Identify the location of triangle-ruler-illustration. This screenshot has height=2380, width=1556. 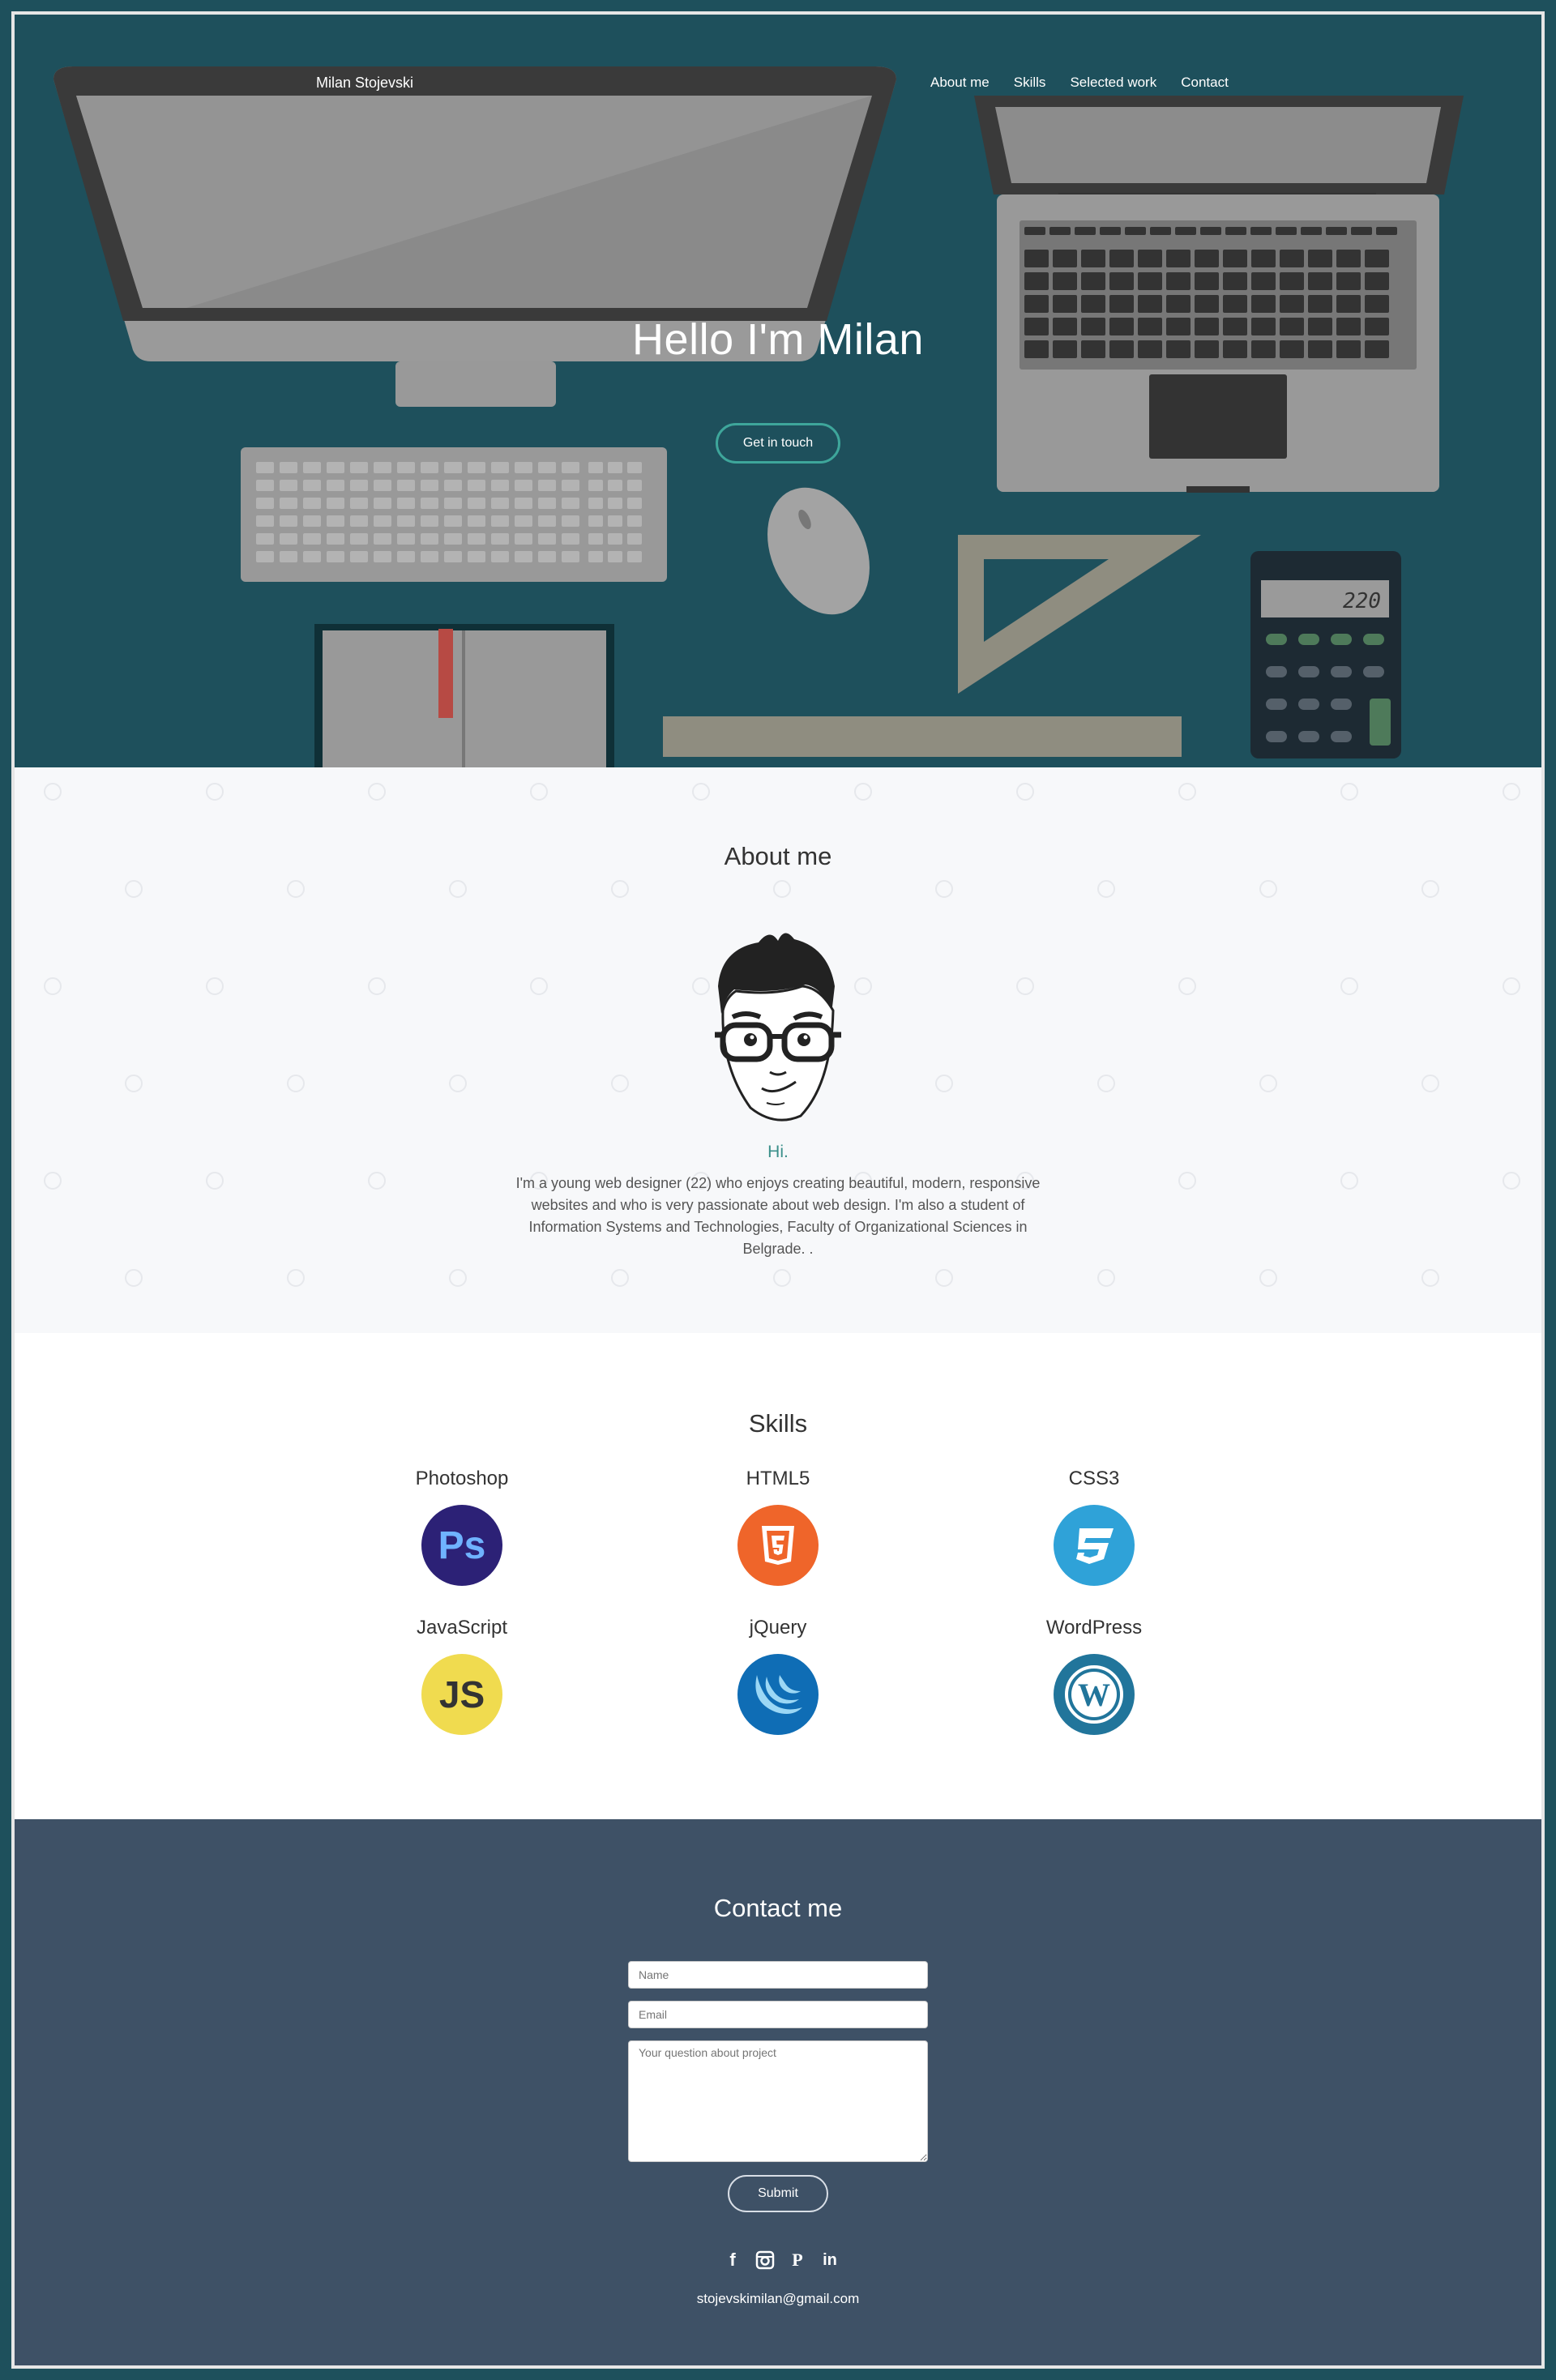
(1079, 614).